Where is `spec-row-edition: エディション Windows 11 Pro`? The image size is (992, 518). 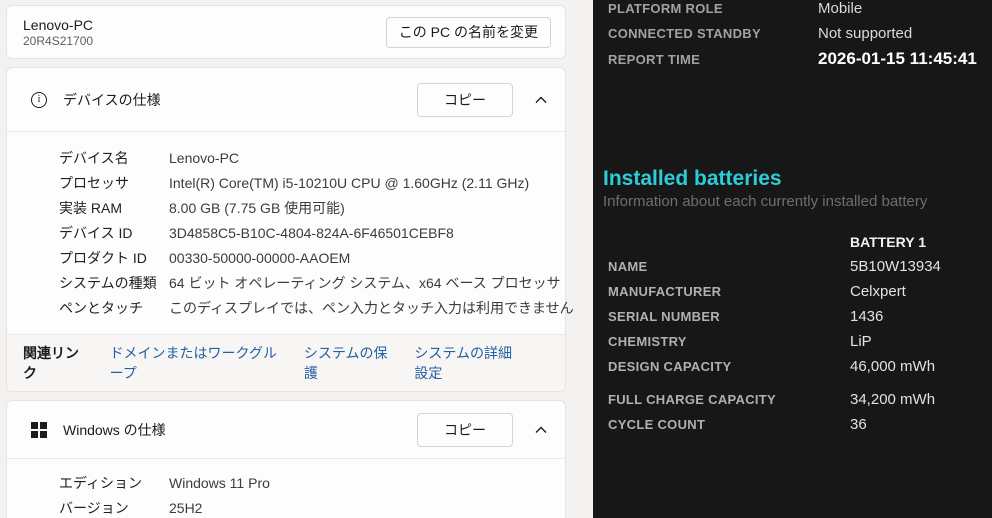 spec-row-edition: エディション Windows 11 Pro is located at coordinates (304, 483).